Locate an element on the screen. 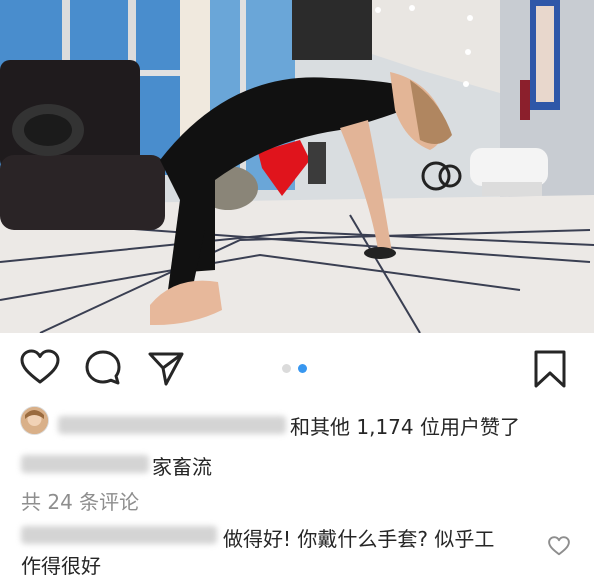  comment-text-line-2: 作得很好 is located at coordinates (61, 566).